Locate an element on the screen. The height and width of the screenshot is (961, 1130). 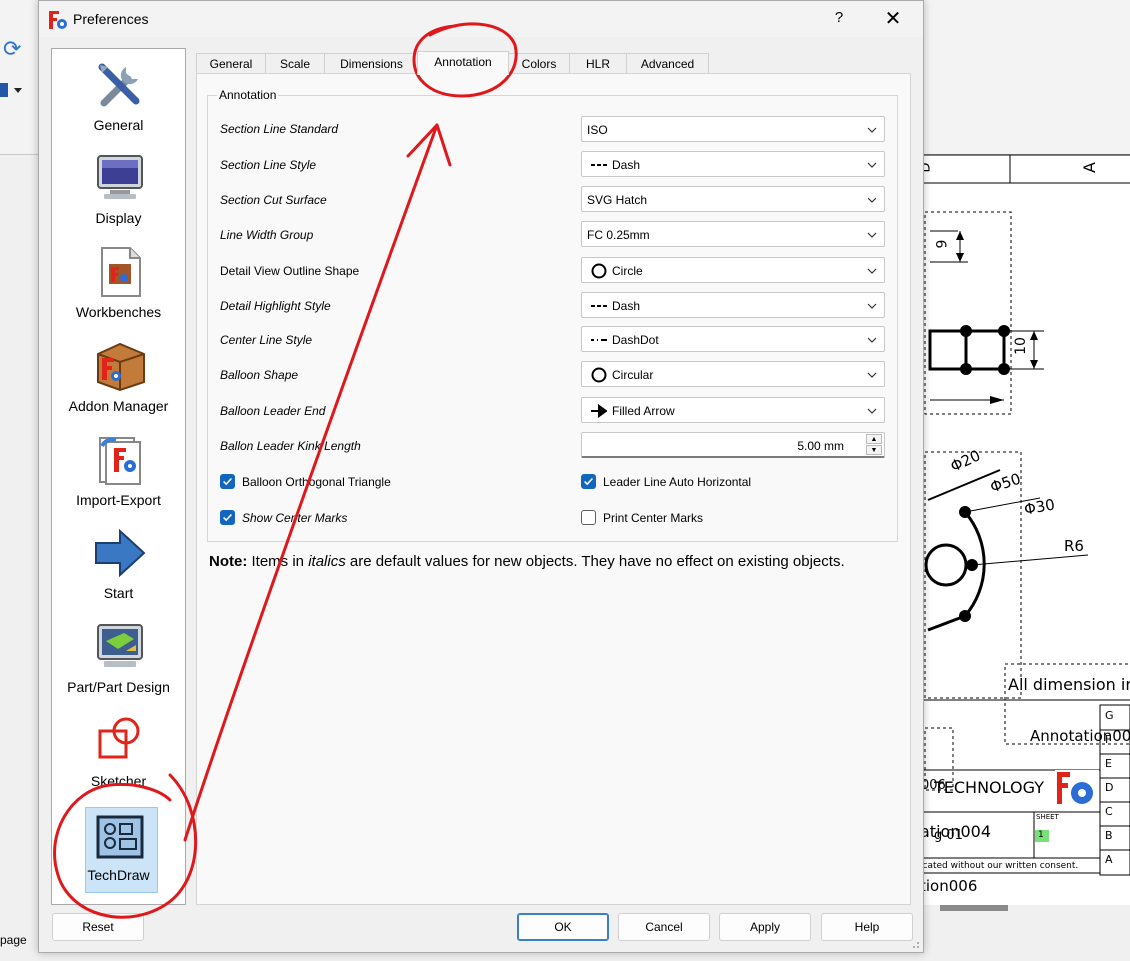
balloon-orthogonal-triangle-checkbox is located at coordinates (227, 481).